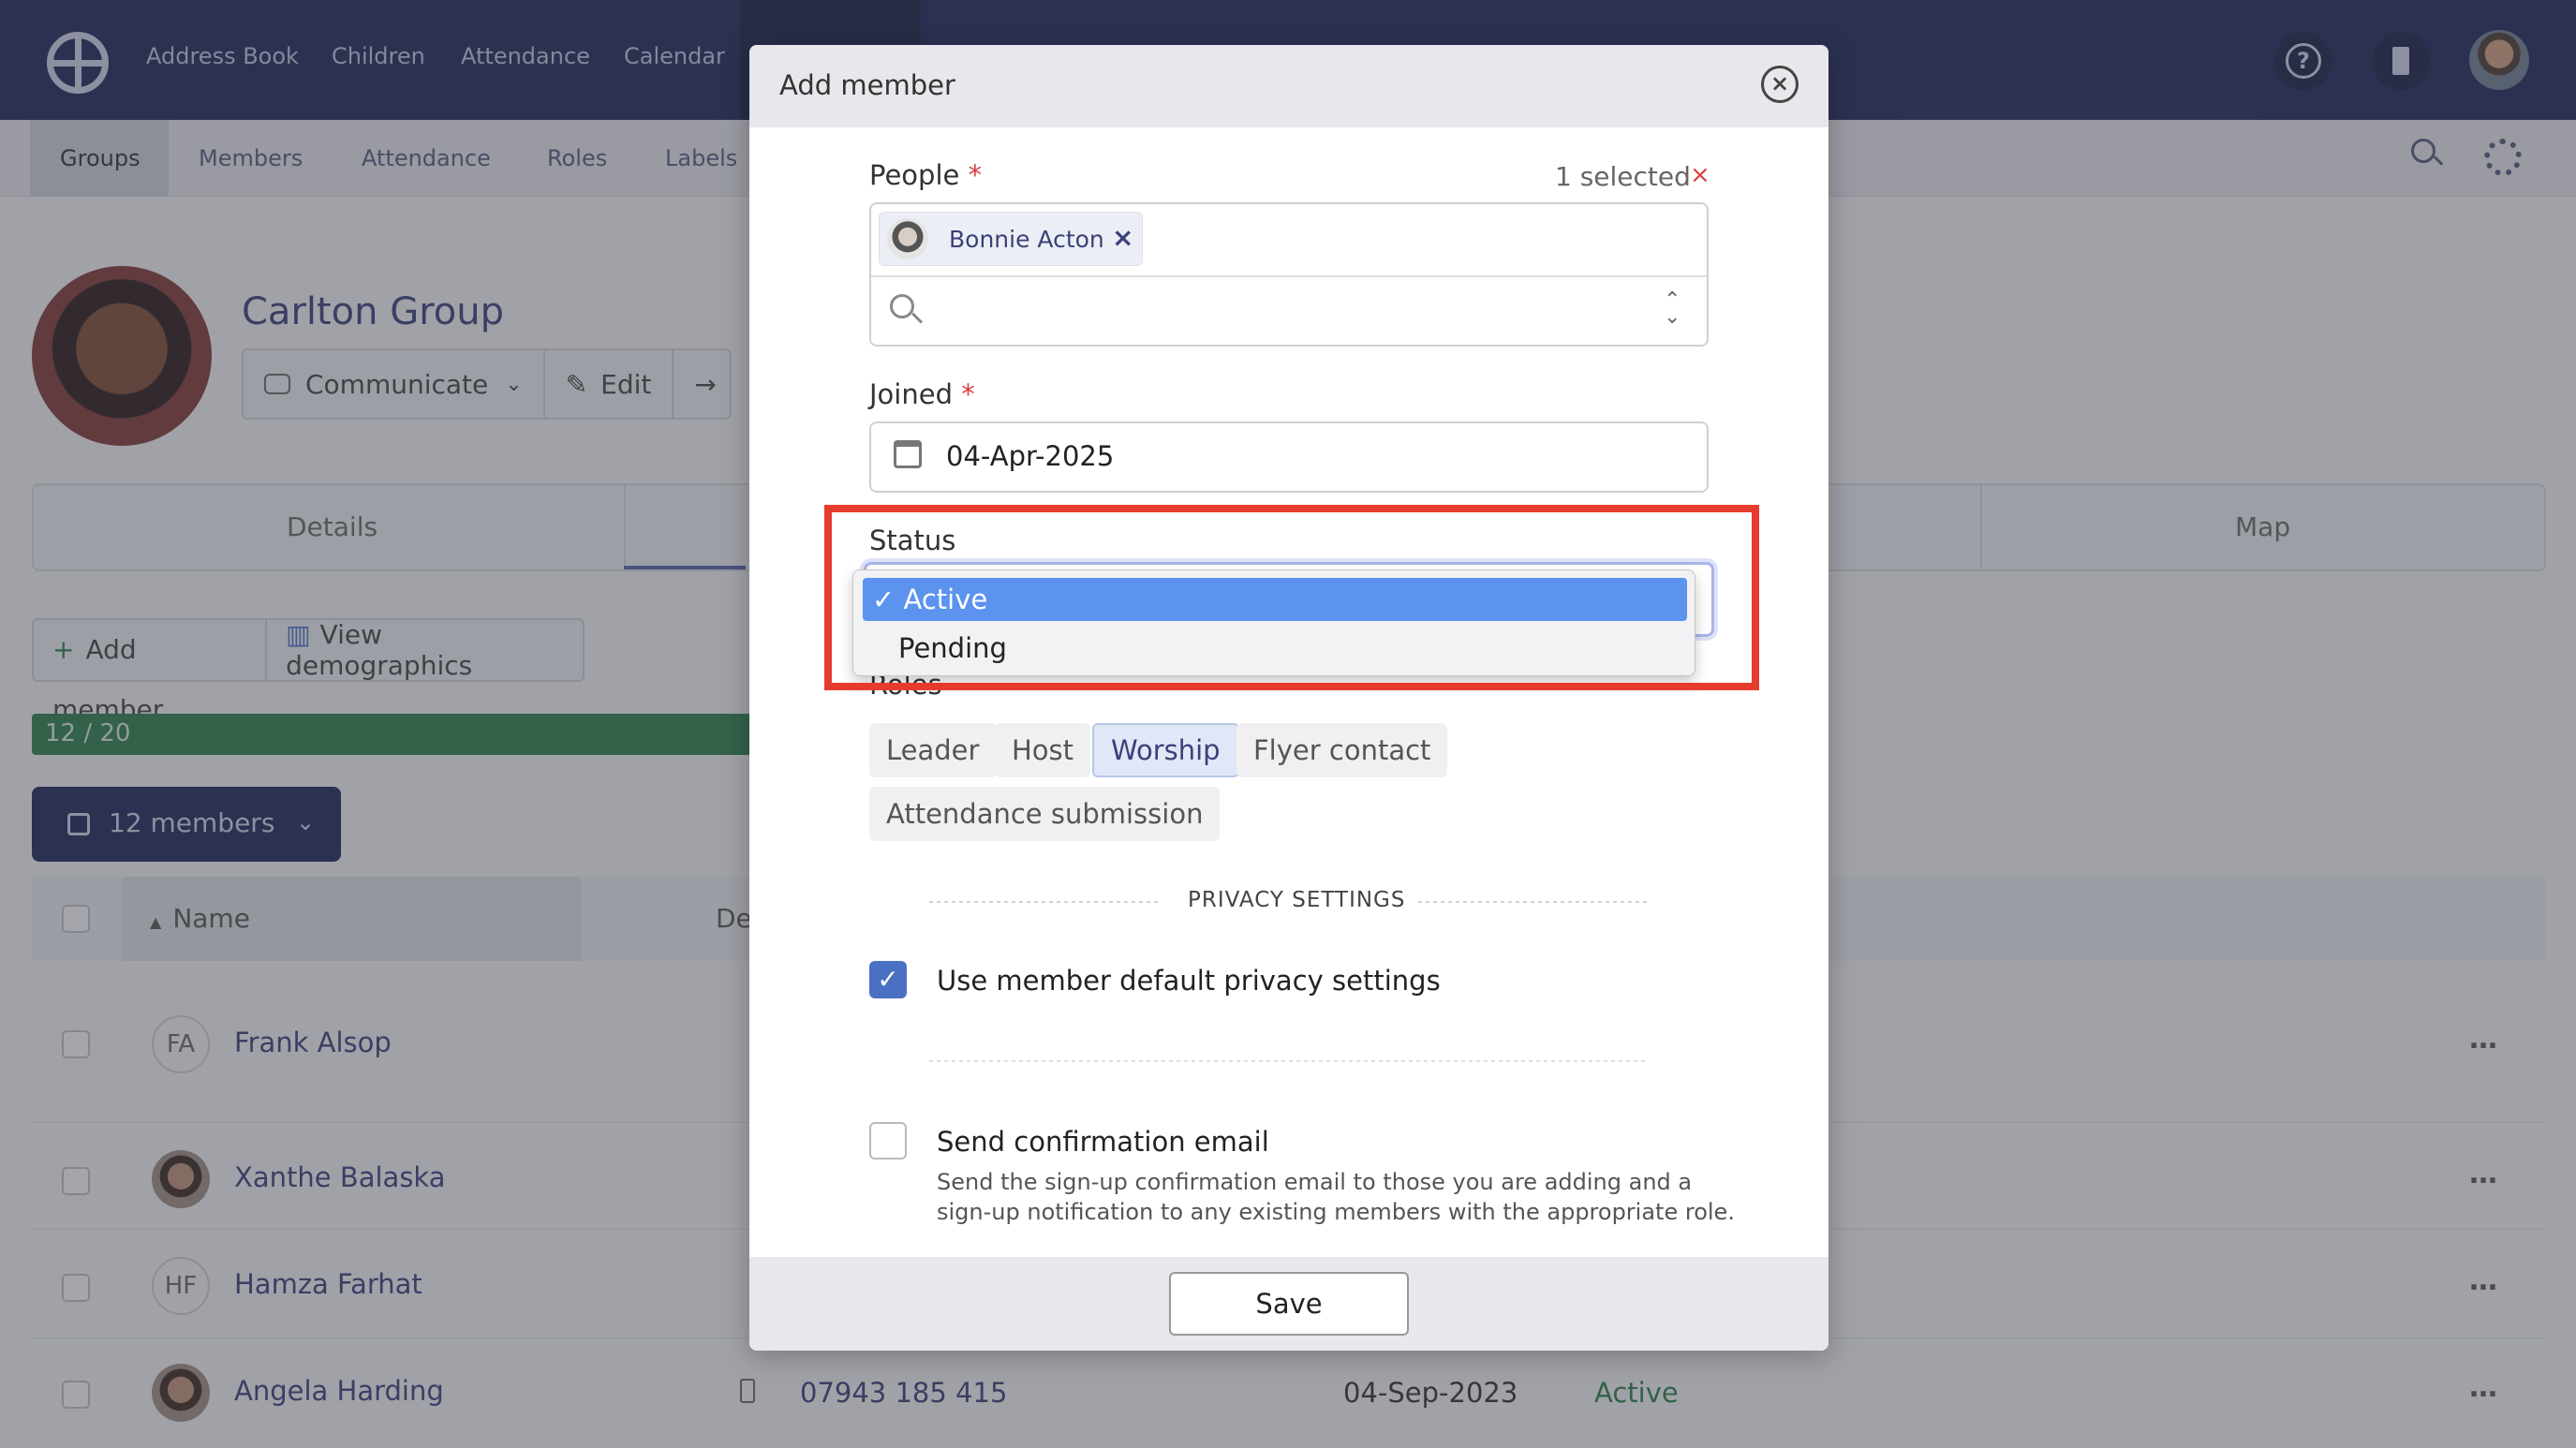  What do you see at coordinates (867, 85) in the screenshot?
I see `dialog-title: Add member` at bounding box center [867, 85].